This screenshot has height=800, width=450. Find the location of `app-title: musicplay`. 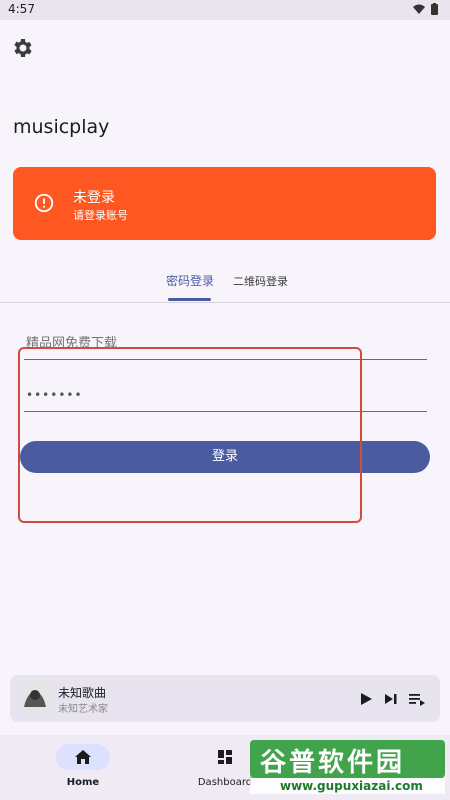

app-title: musicplay is located at coordinates (61, 127).